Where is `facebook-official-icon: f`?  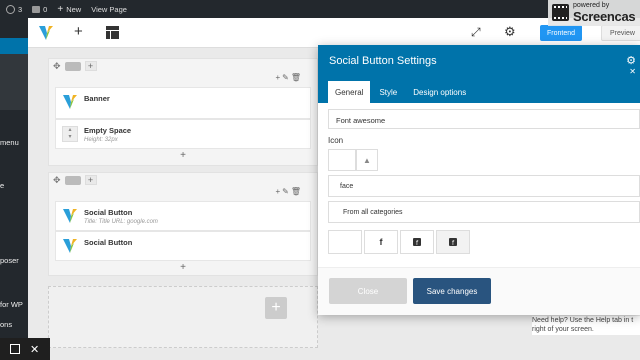
facebook-official-icon: f is located at coordinates (453, 242).